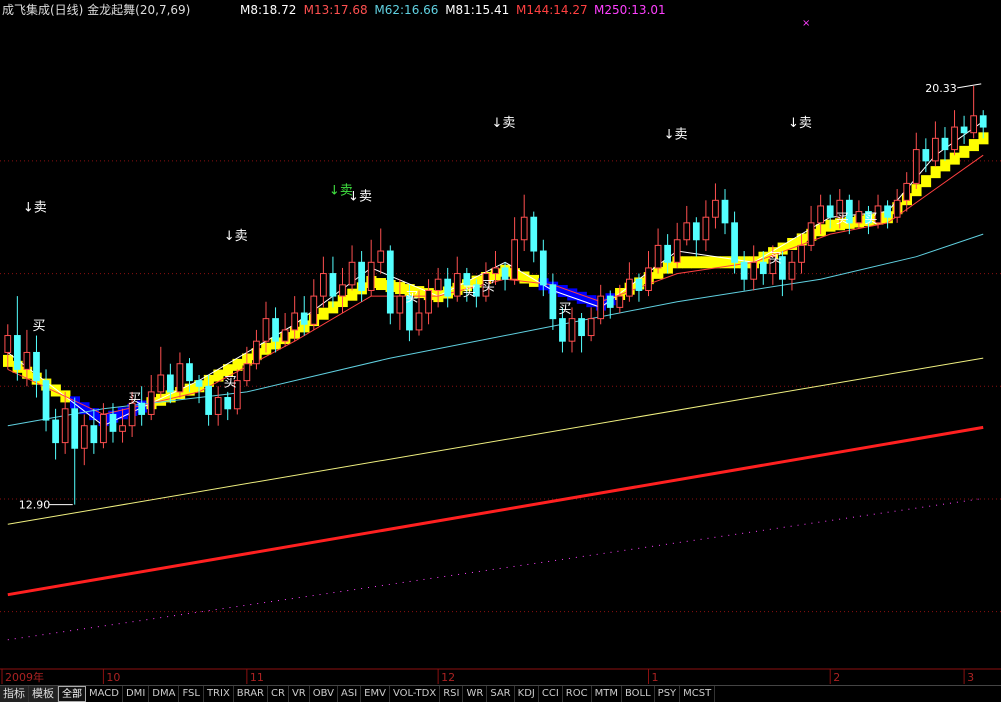 The height and width of the screenshot is (702, 1001). Describe the element at coordinates (136, 694) in the screenshot. I see `tab-dmi: DMI` at that location.